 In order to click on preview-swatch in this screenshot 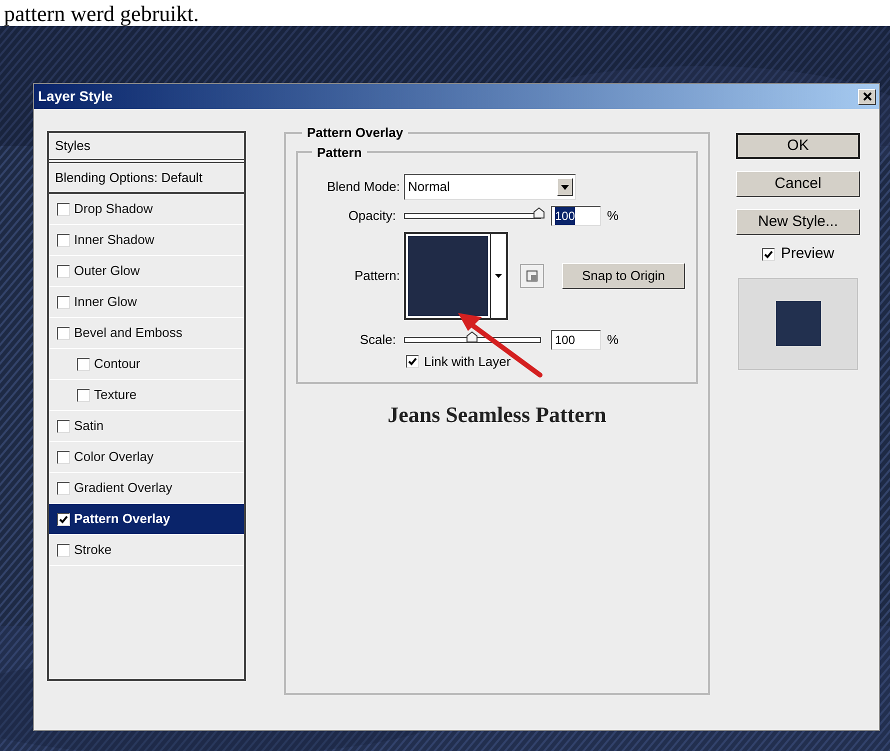, I will do `click(798, 323)`.